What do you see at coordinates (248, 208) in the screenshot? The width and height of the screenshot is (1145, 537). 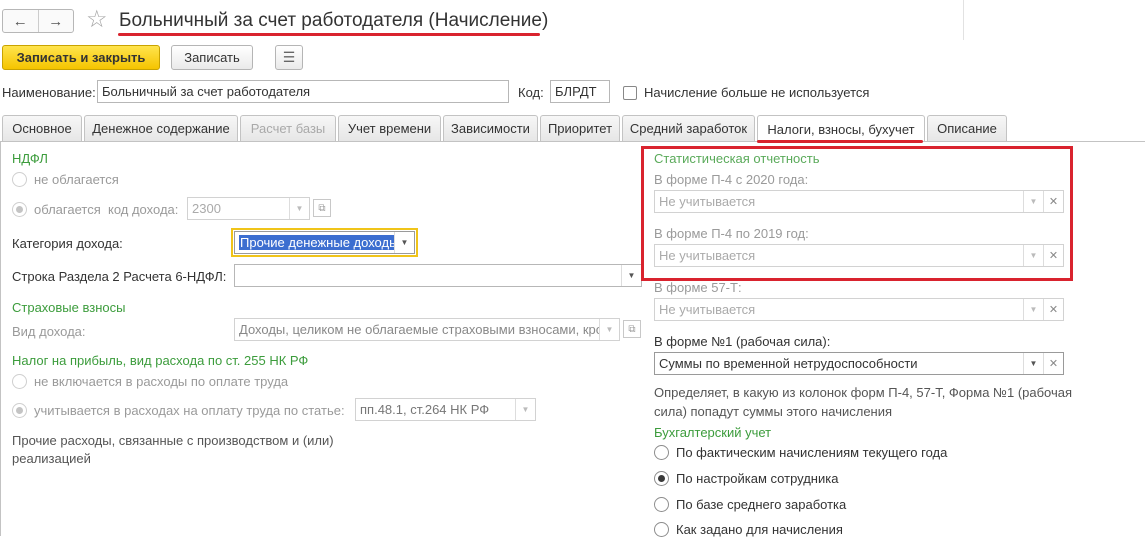 I see `income-code-select: 2300 ▼` at bounding box center [248, 208].